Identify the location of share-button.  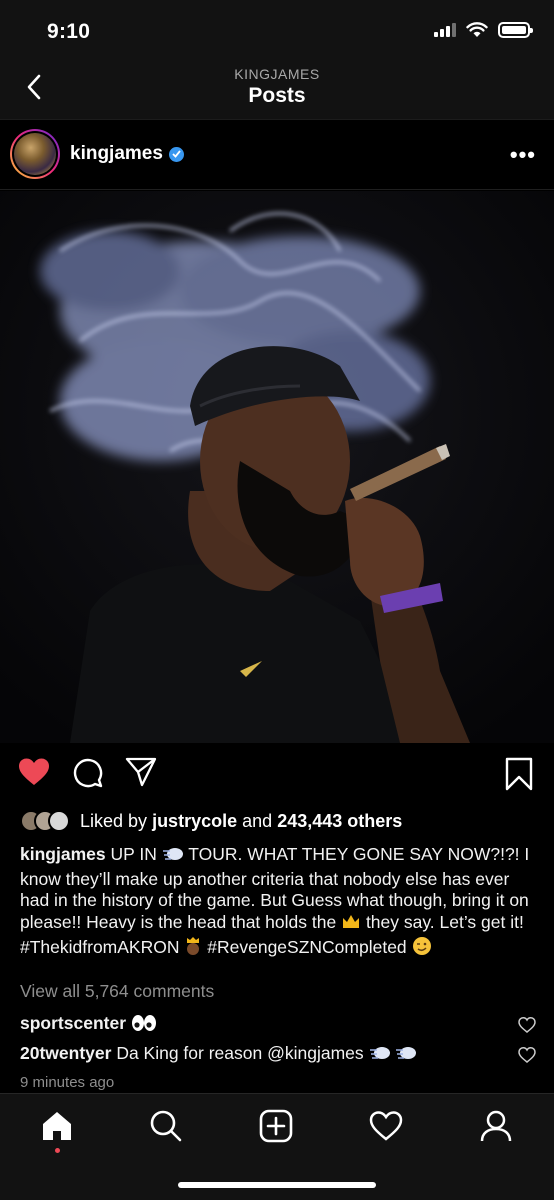
(141, 772).